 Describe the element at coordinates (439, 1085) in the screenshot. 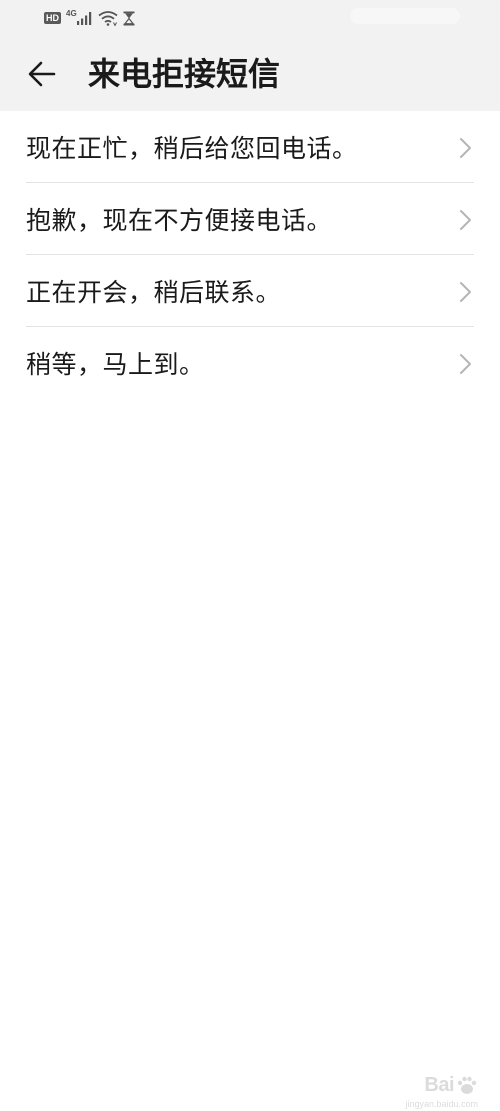

I see `watermark-logo-text: Bai` at that location.